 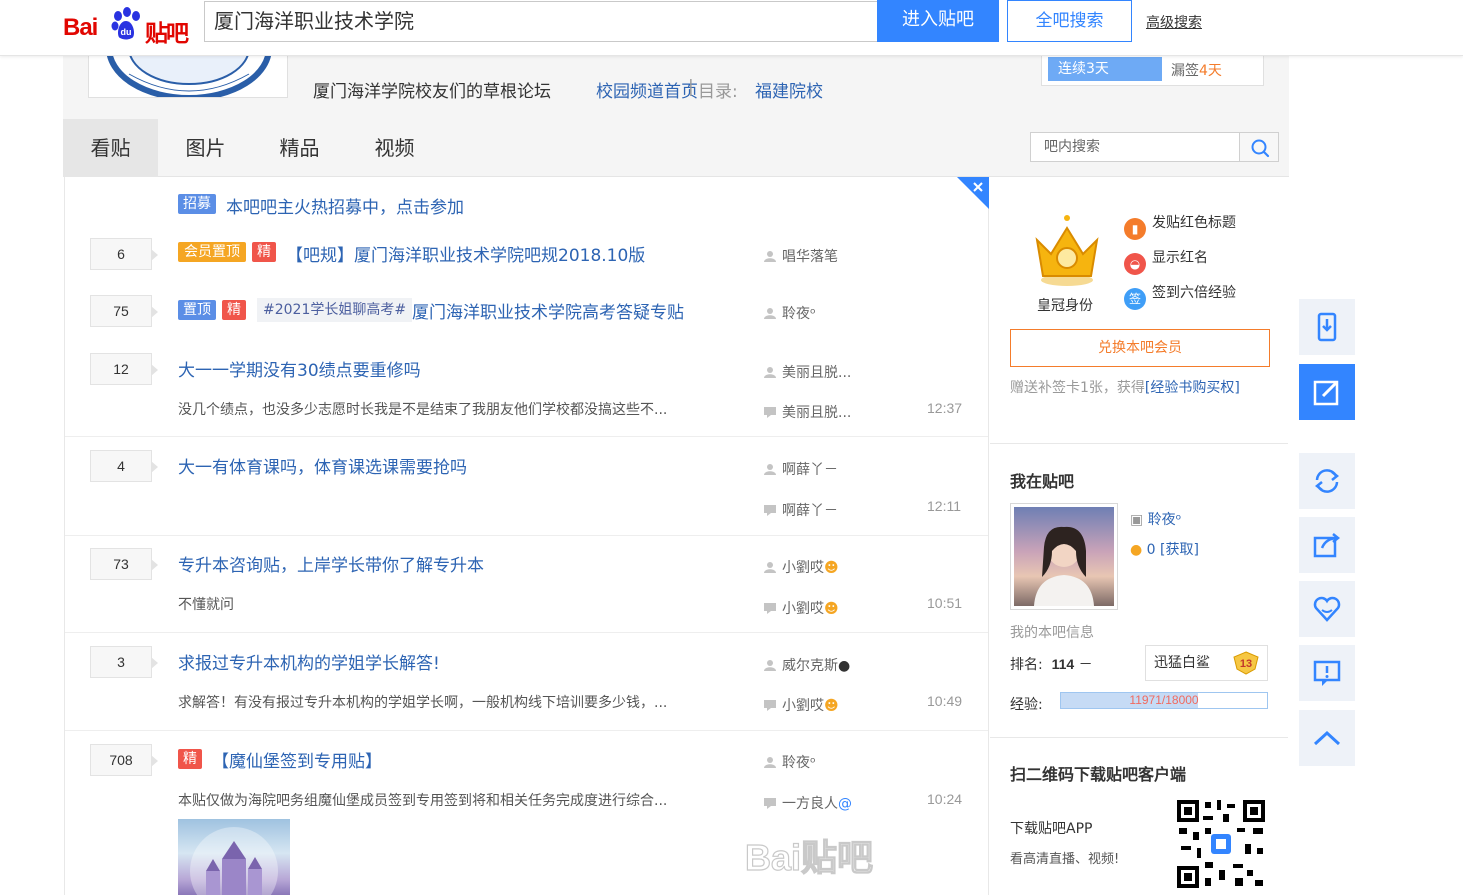 I want to click on pin-tag: 置顶, so click(x=197, y=310).